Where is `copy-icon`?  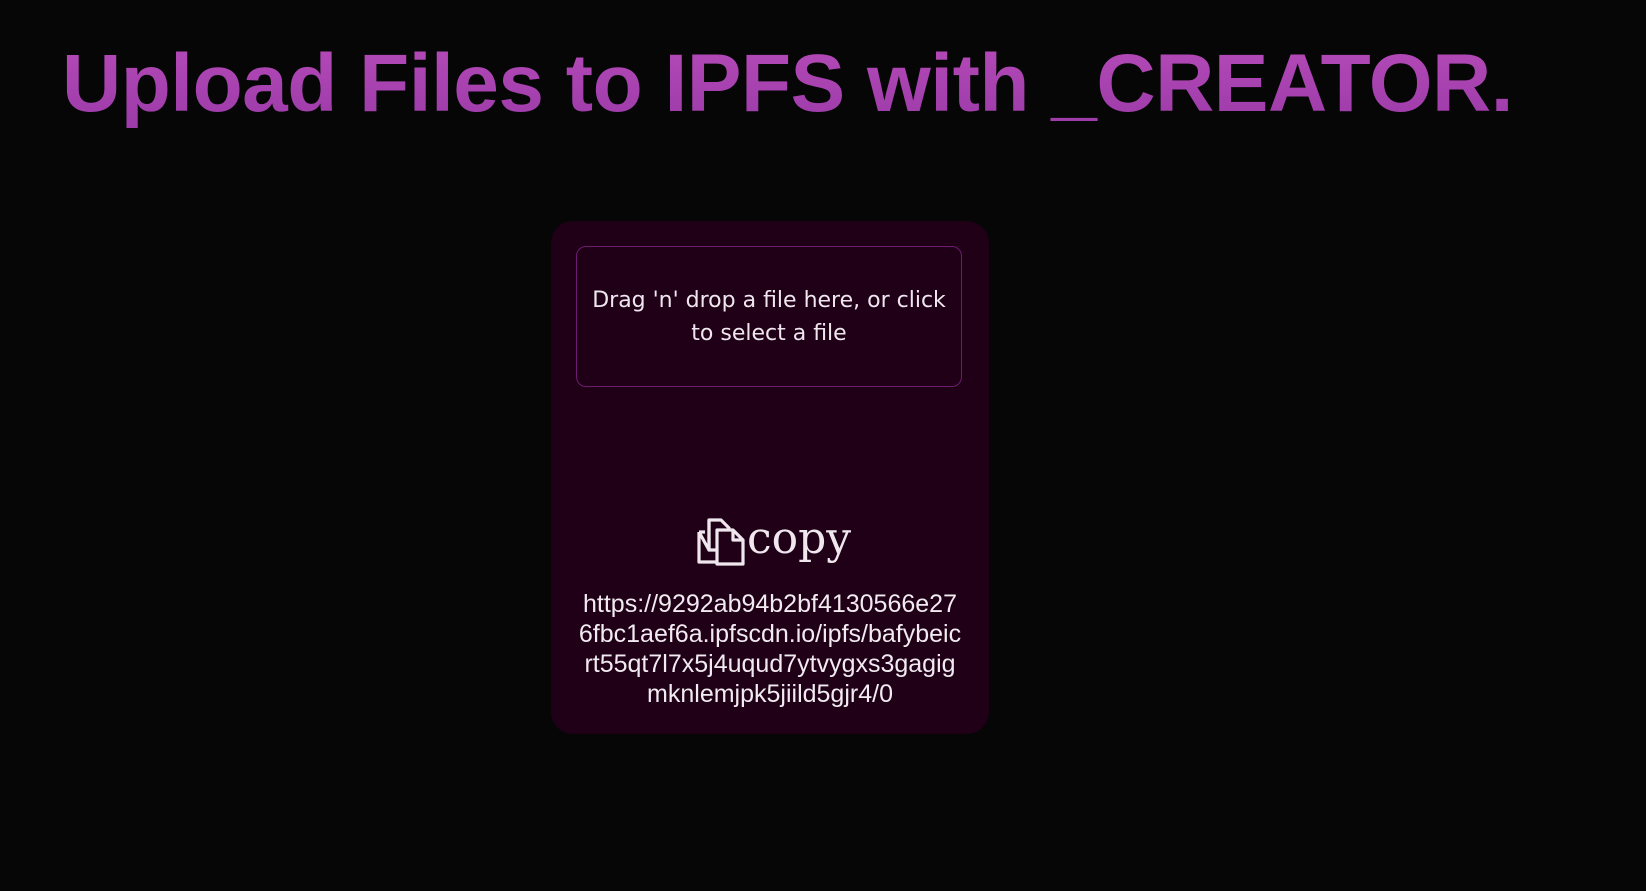 copy-icon is located at coordinates (721, 542).